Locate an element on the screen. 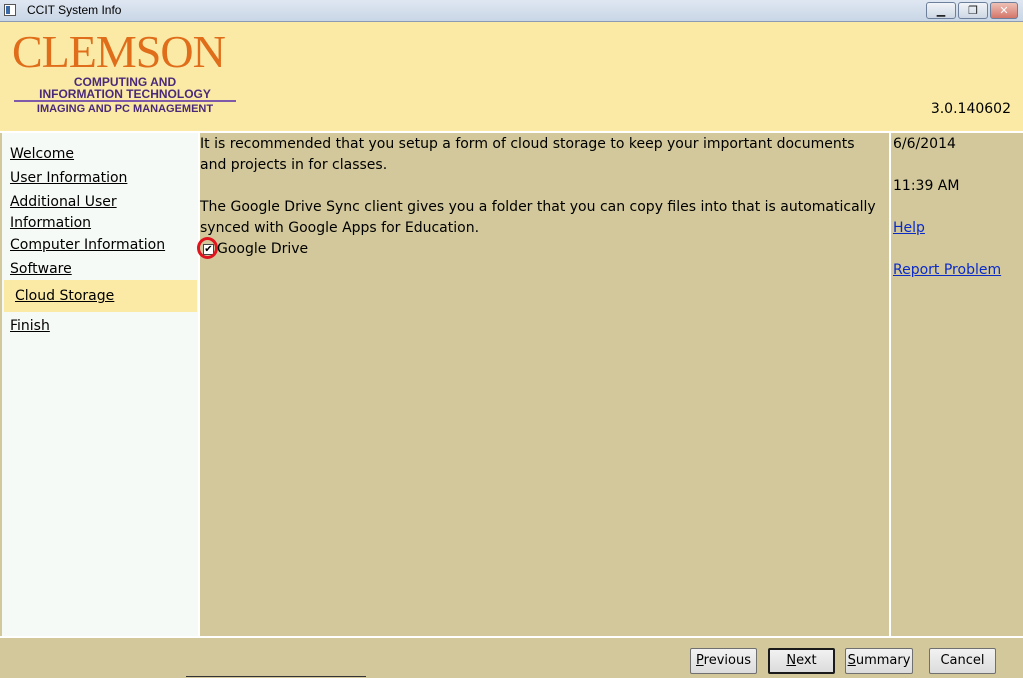  nav-item-computer-information: Computer Information is located at coordinates (87, 245).